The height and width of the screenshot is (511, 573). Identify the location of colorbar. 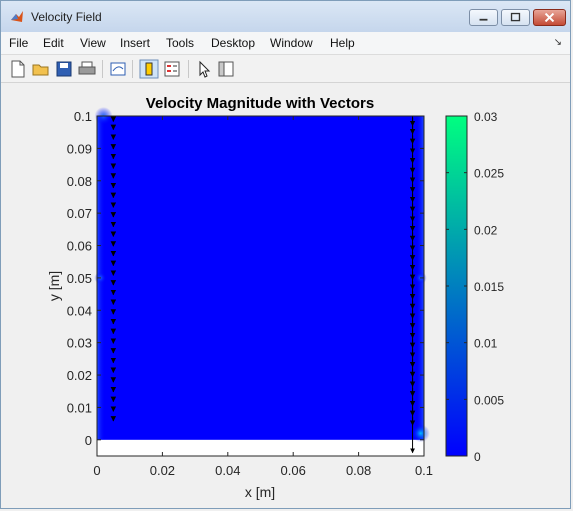
(456, 286).